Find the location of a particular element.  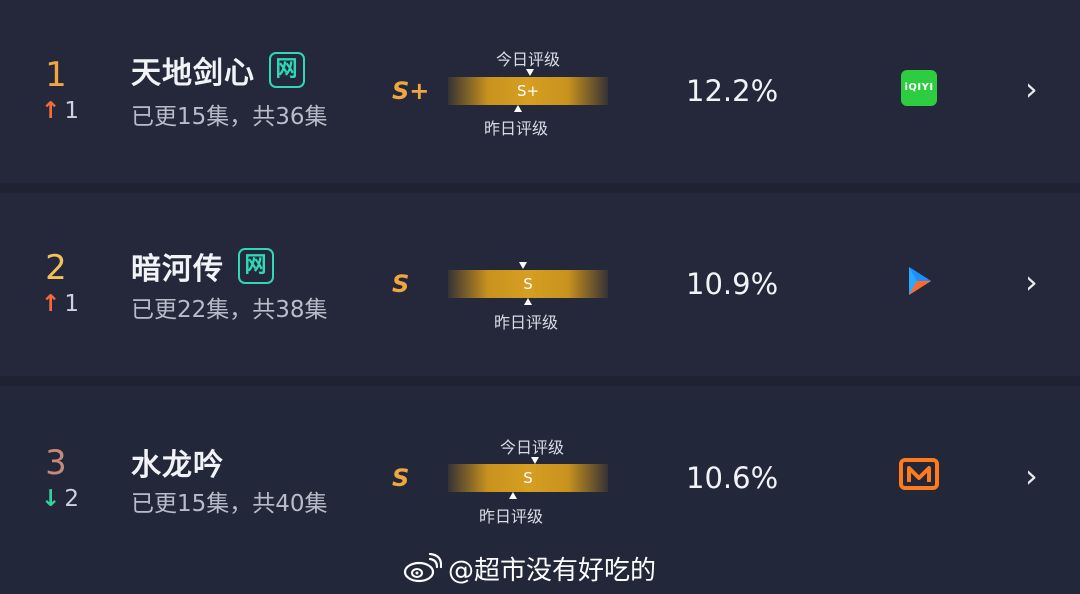

episode-status: 已更15集，共40集 is located at coordinates (229, 504).